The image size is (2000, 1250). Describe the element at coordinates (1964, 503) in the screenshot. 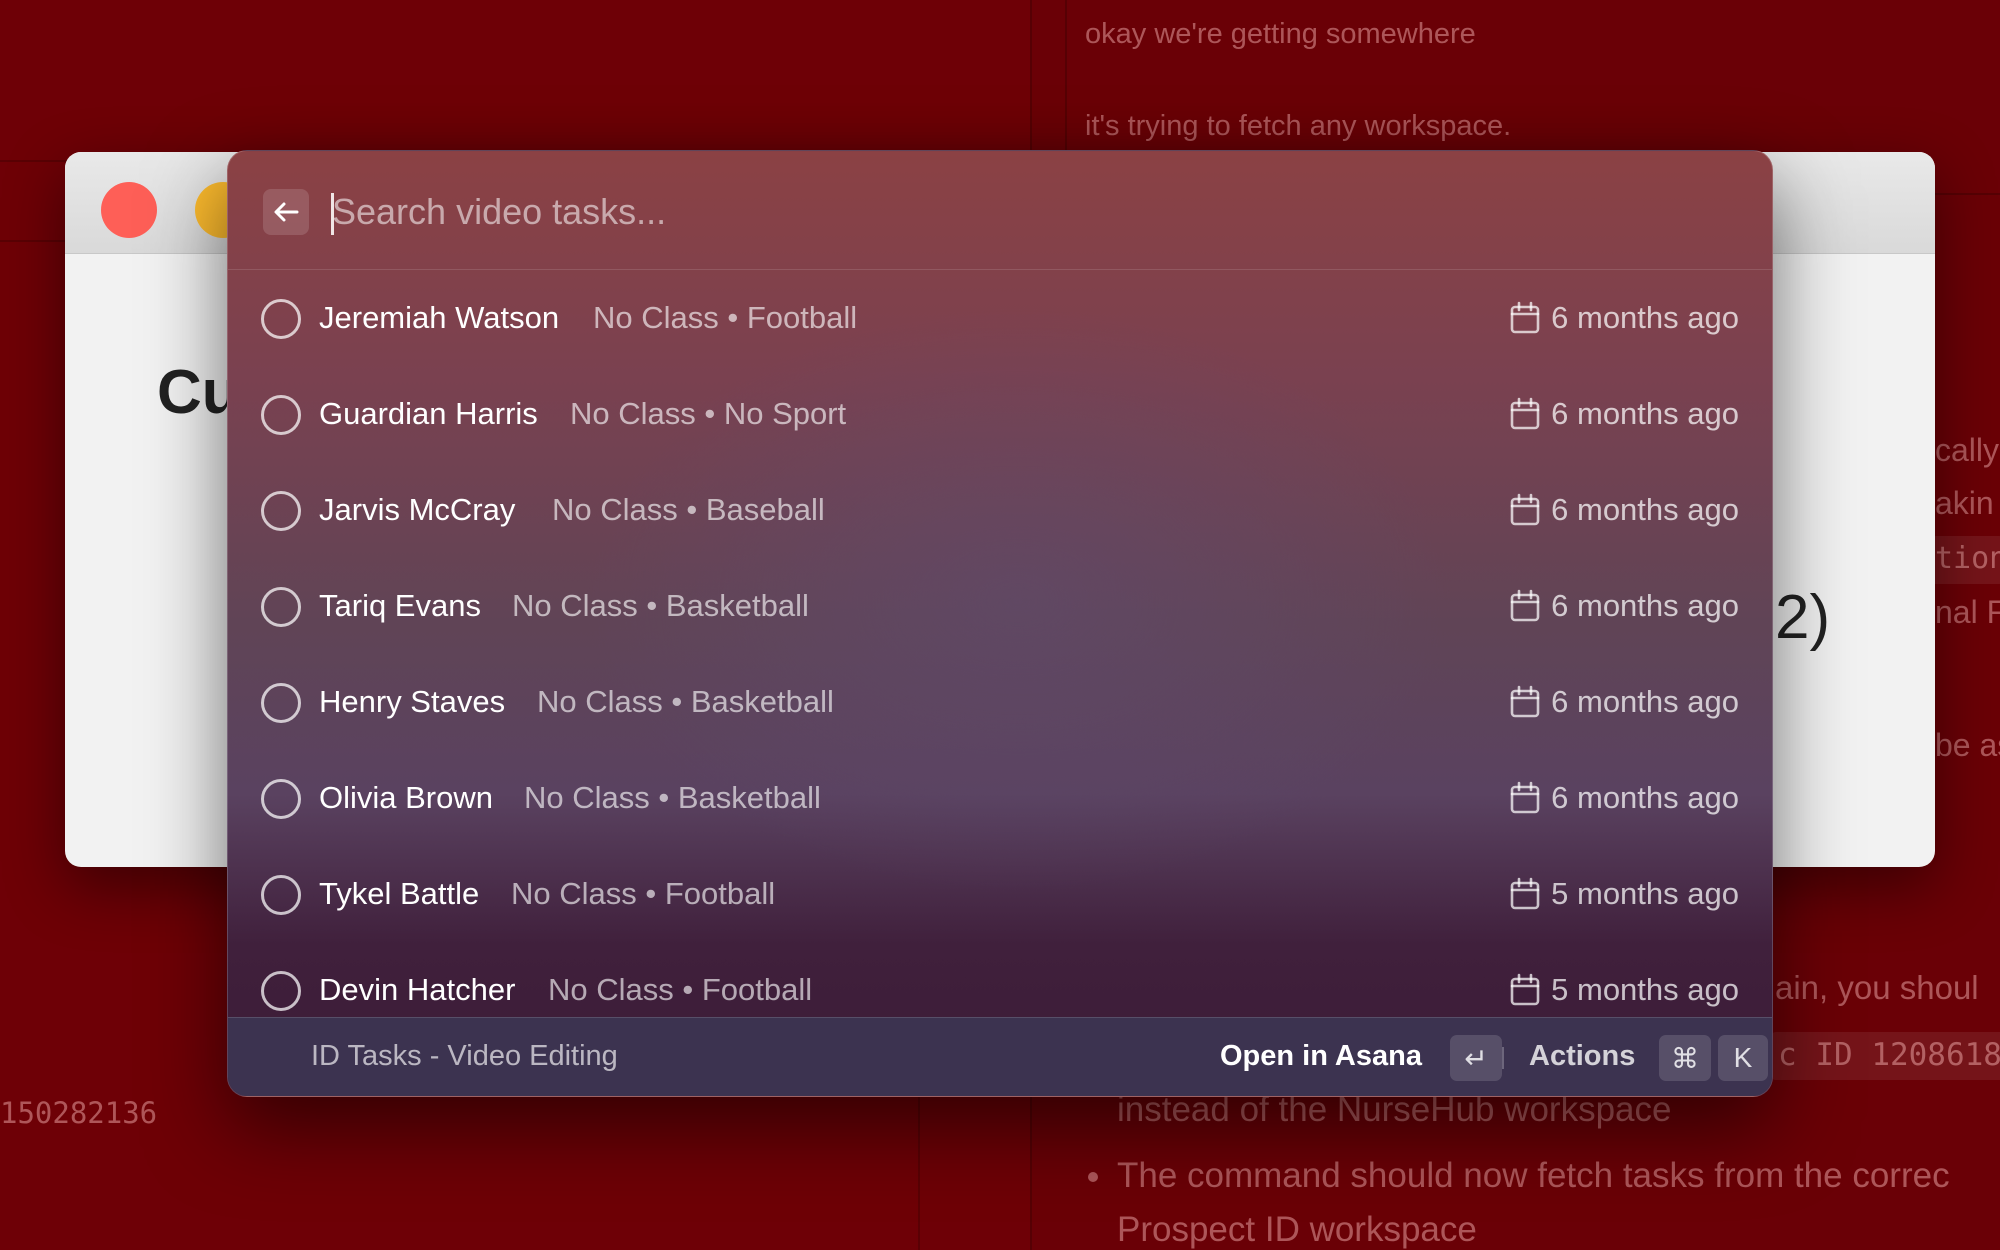

I see `background-fragment: akin` at that location.